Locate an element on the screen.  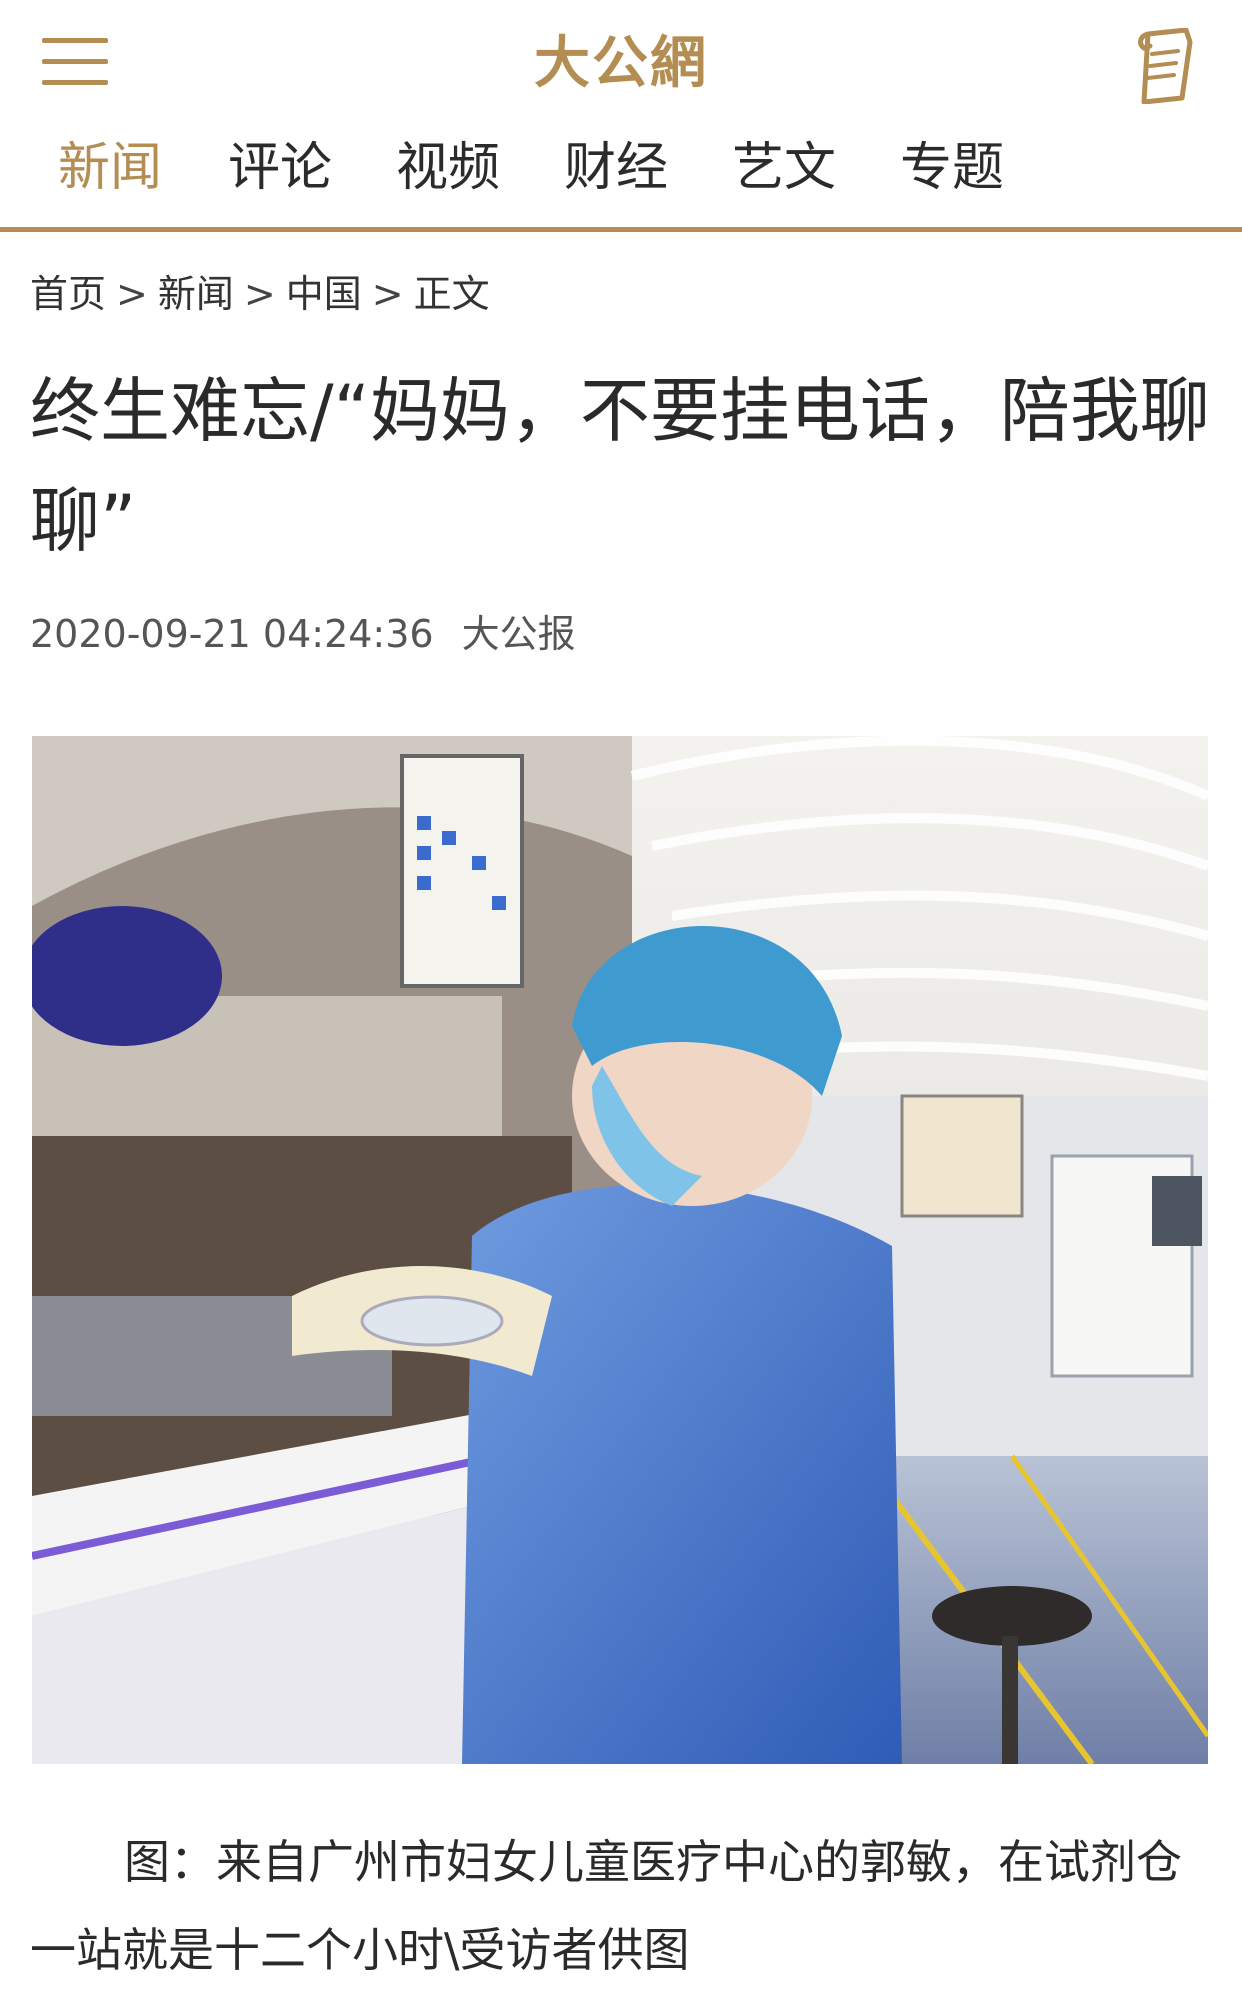
hamburger-menu-icon is located at coordinates (75, 62).